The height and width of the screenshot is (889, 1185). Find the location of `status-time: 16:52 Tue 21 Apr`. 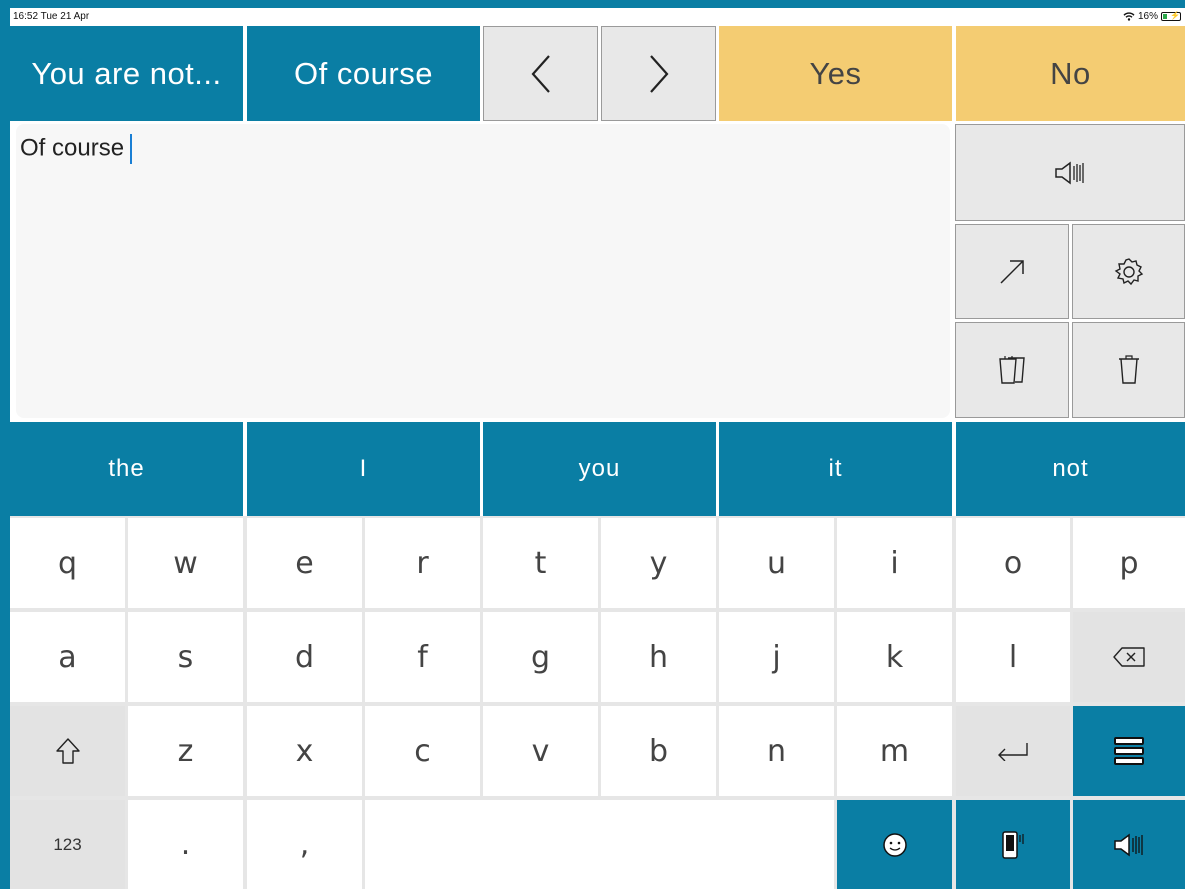

status-time: 16:52 Tue 21 Apr is located at coordinates (51, 16).